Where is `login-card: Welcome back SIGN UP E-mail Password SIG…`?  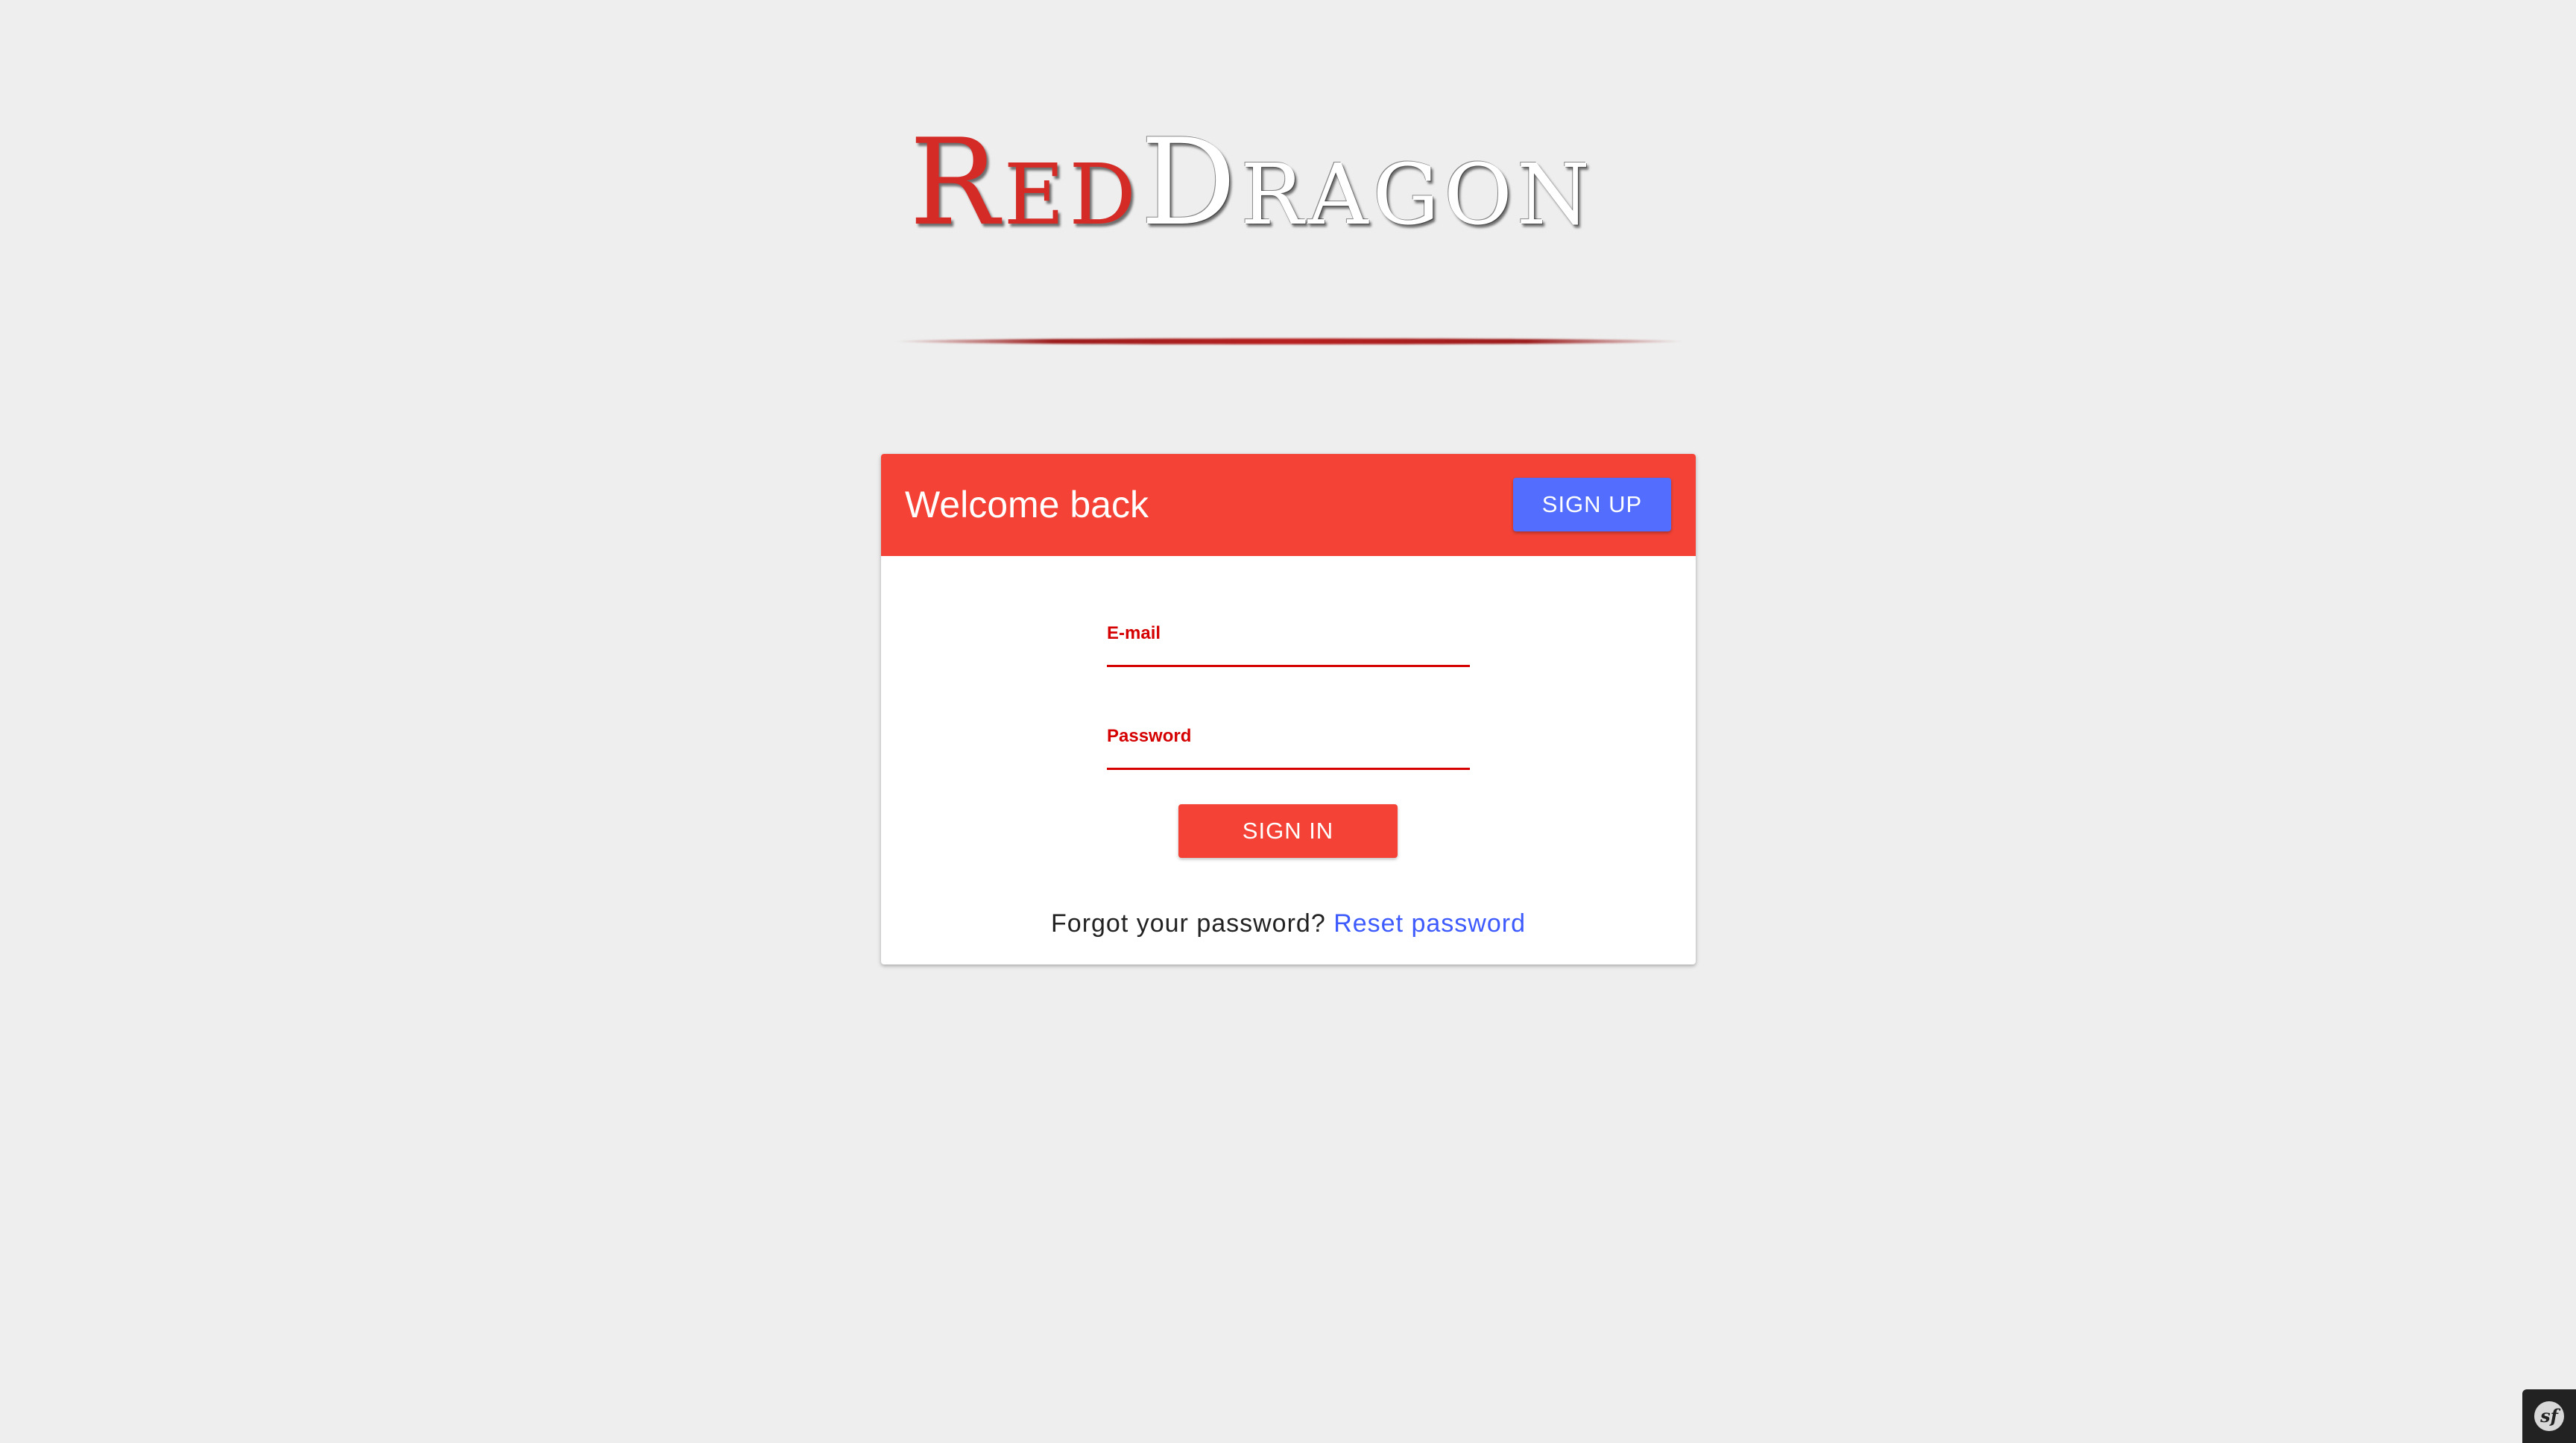
login-card: Welcome back SIGN UP E-mail Password SIG… is located at coordinates (1288, 709).